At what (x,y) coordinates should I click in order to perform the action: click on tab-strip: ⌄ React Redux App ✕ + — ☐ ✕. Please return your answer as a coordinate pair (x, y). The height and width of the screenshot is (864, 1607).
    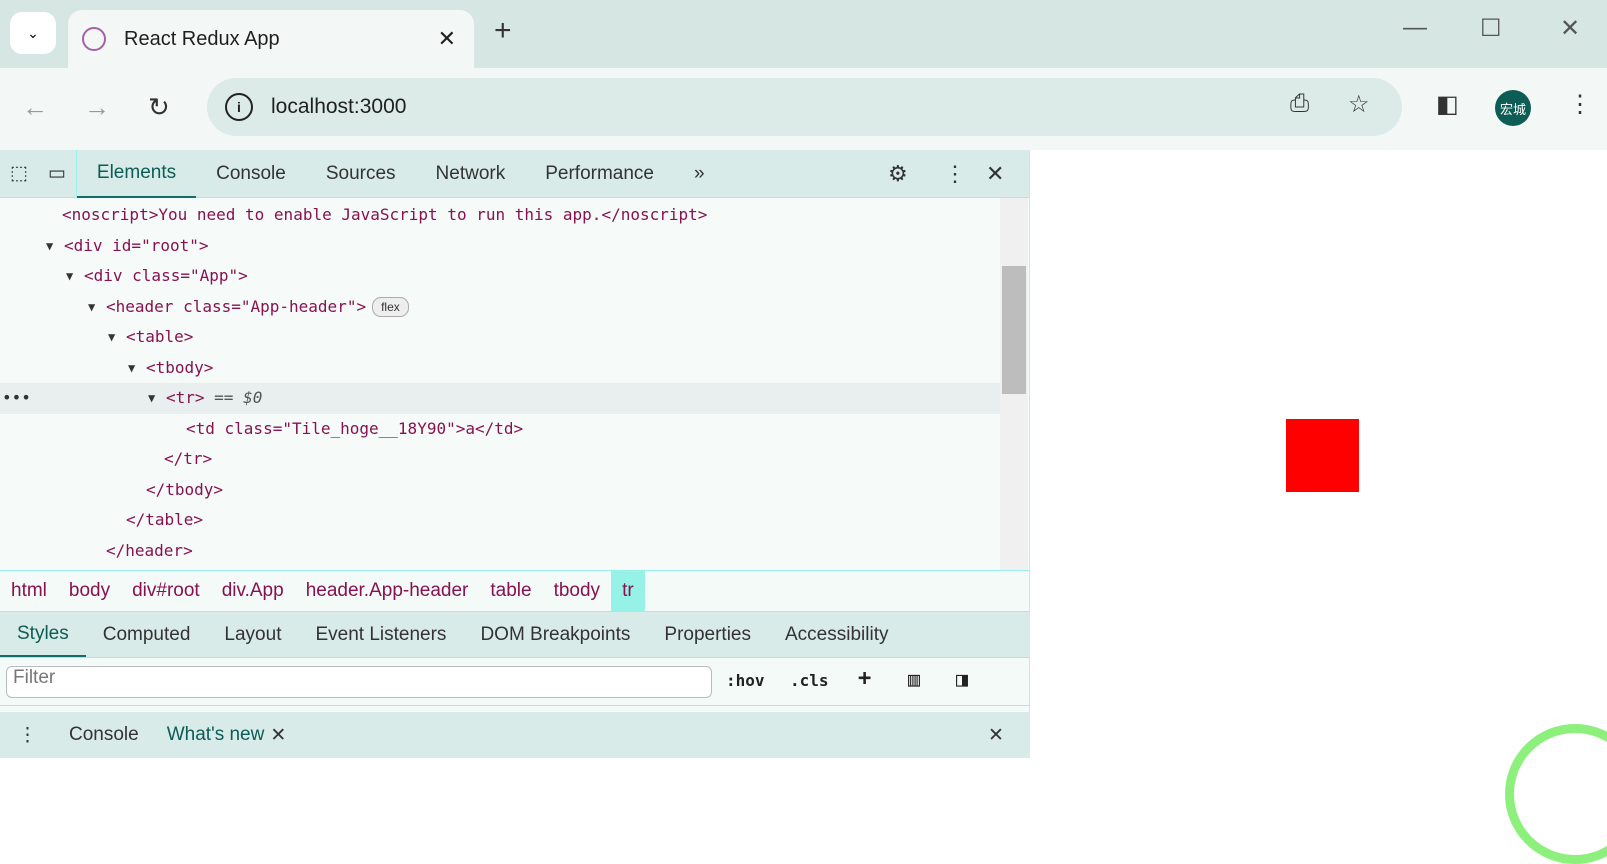
    Looking at the image, I should click on (803, 34).